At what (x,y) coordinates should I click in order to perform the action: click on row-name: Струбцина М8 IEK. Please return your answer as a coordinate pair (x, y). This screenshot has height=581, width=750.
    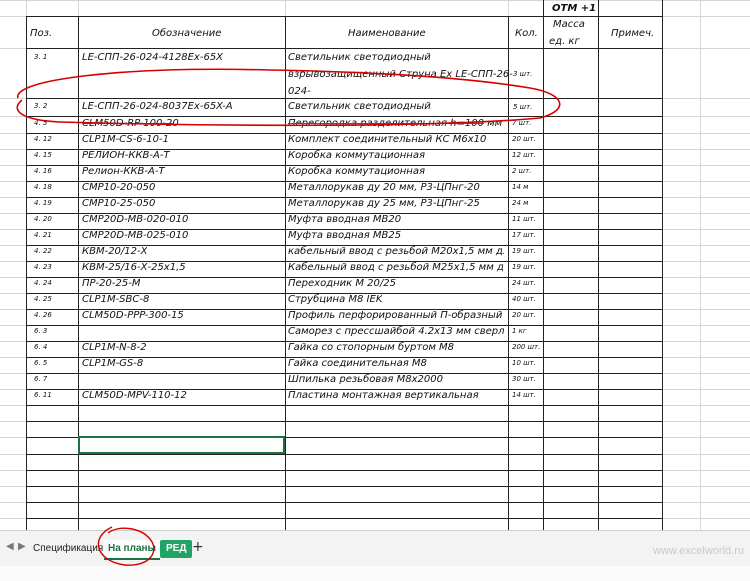
    Looking at the image, I should click on (335, 299).